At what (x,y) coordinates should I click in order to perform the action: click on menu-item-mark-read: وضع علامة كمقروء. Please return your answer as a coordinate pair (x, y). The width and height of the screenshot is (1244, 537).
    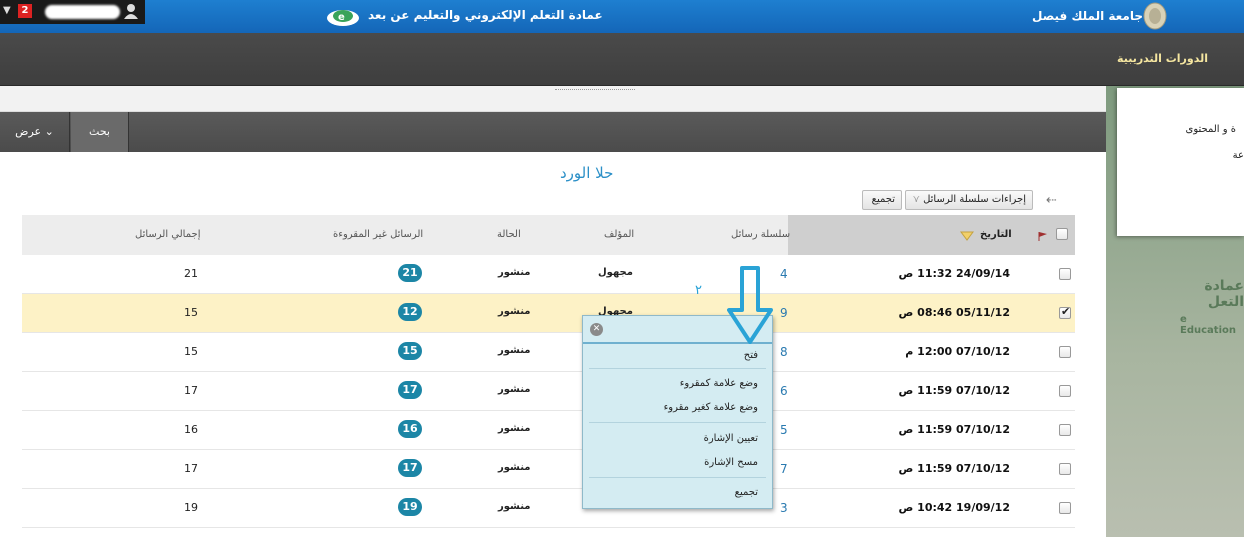
    Looking at the image, I should click on (719, 383).